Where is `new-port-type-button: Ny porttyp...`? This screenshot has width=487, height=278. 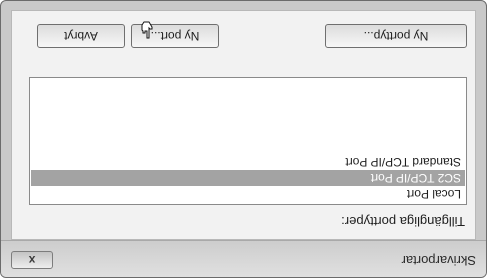 new-port-type-button: Ny porttyp... is located at coordinates (396, 36).